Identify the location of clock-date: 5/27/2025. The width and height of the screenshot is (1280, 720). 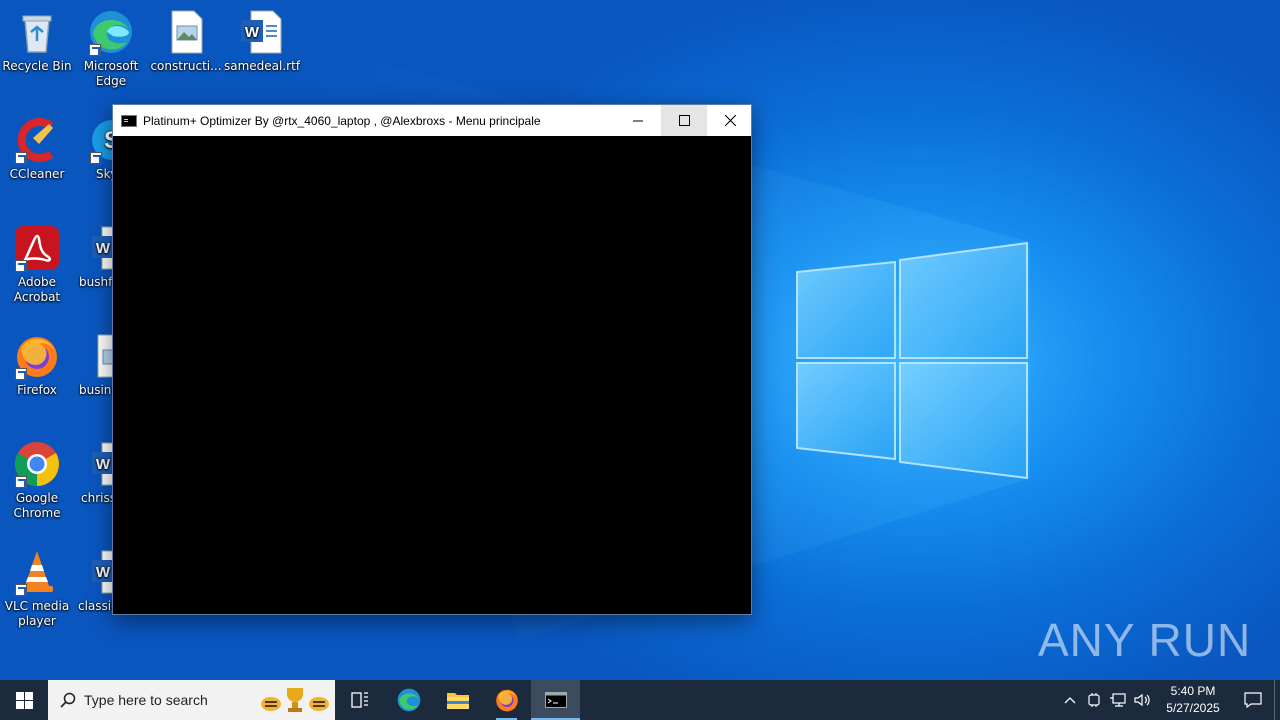
(1193, 708).